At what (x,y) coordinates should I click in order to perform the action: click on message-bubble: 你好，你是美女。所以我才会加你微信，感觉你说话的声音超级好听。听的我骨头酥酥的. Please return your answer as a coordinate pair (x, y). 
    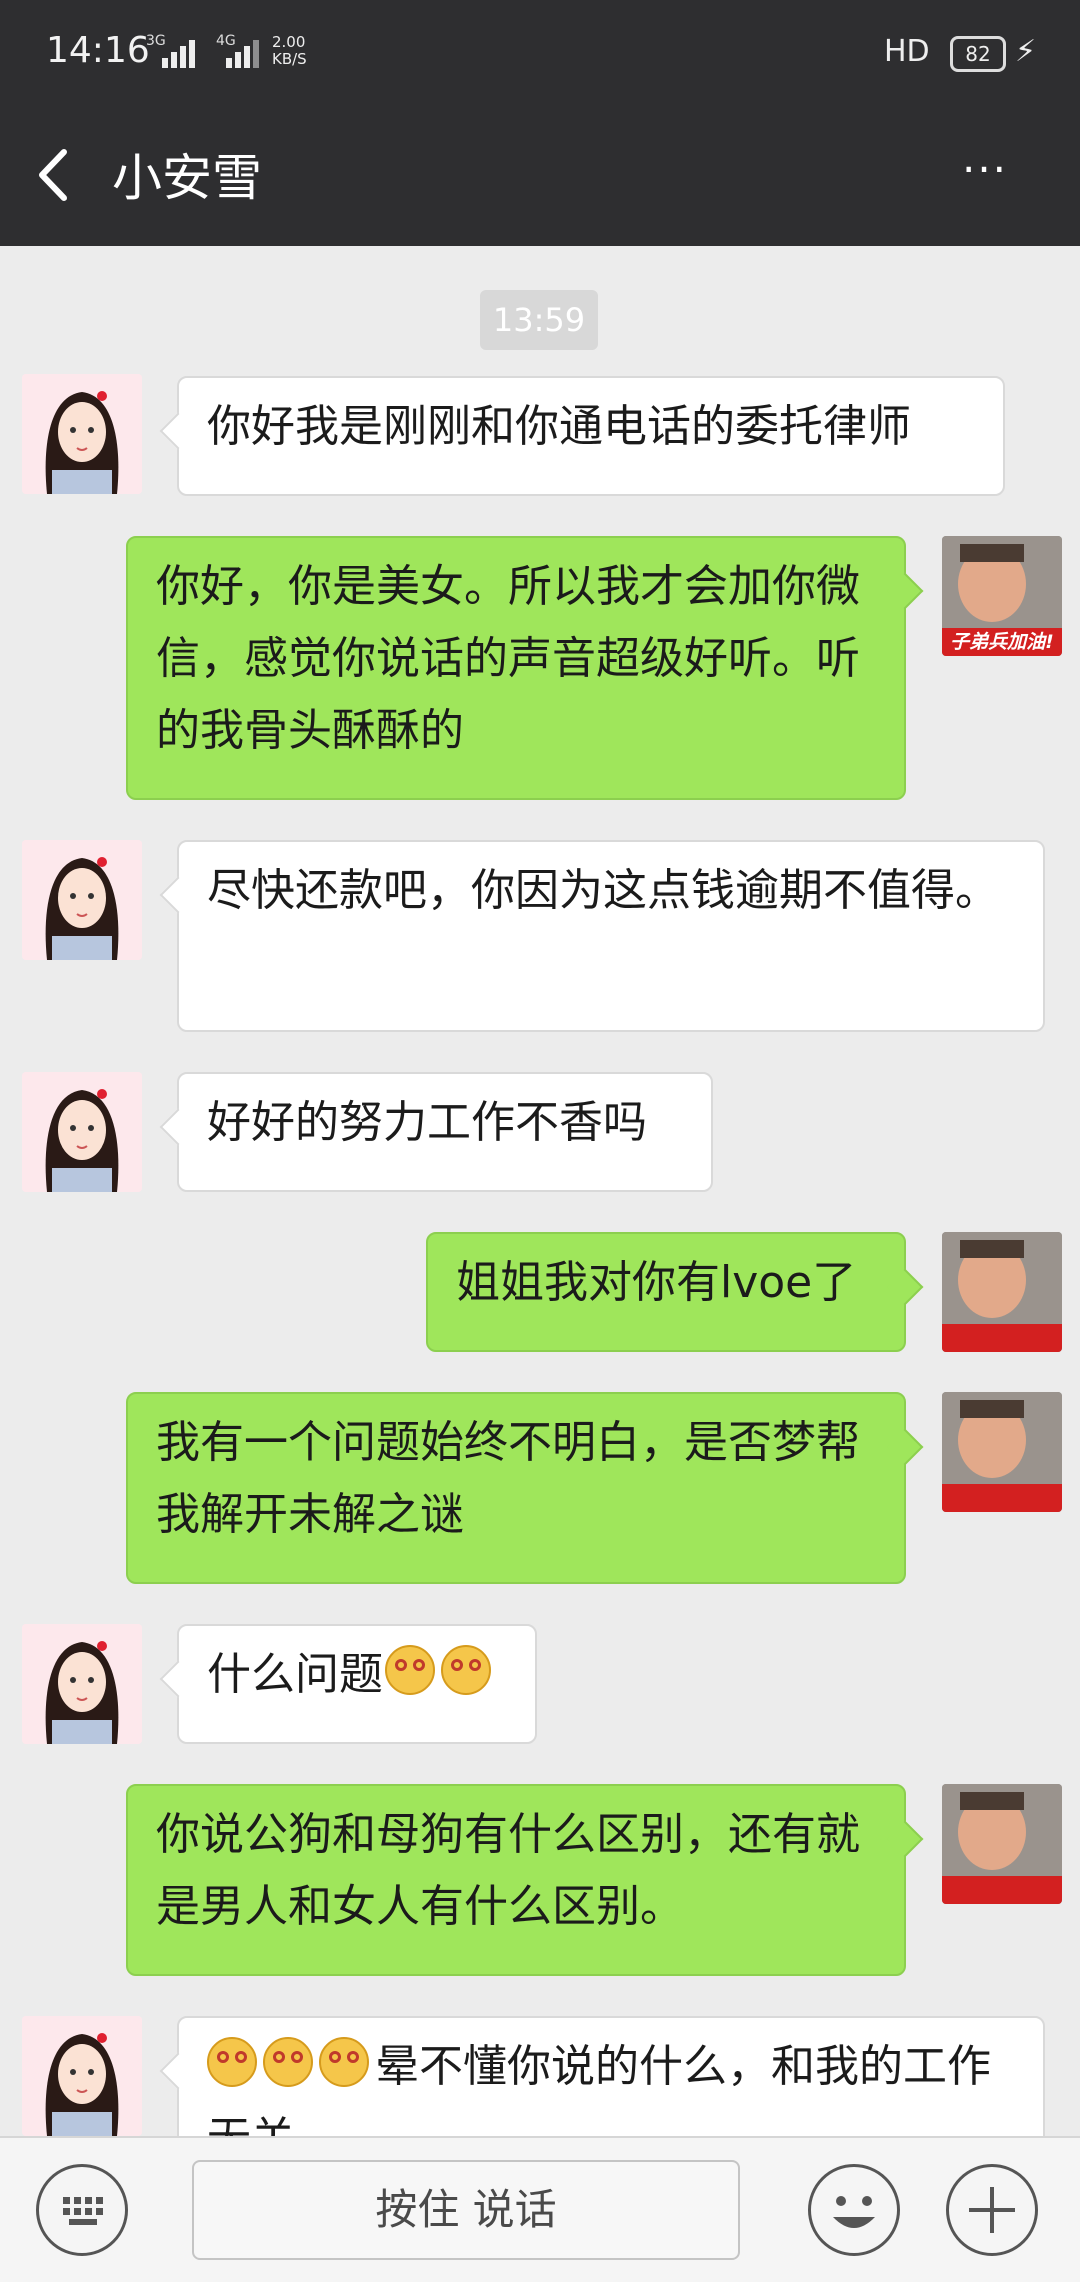
    Looking at the image, I should click on (516, 668).